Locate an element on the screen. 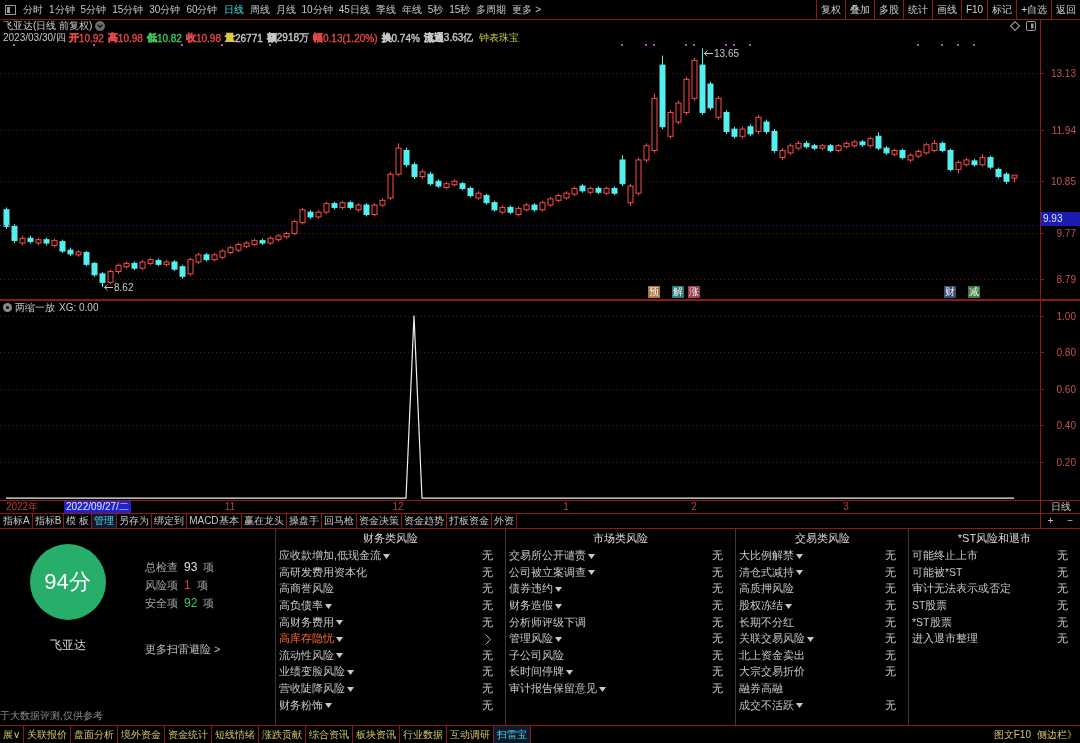  bottom-tab: 关联报价 is located at coordinates (48, 734).